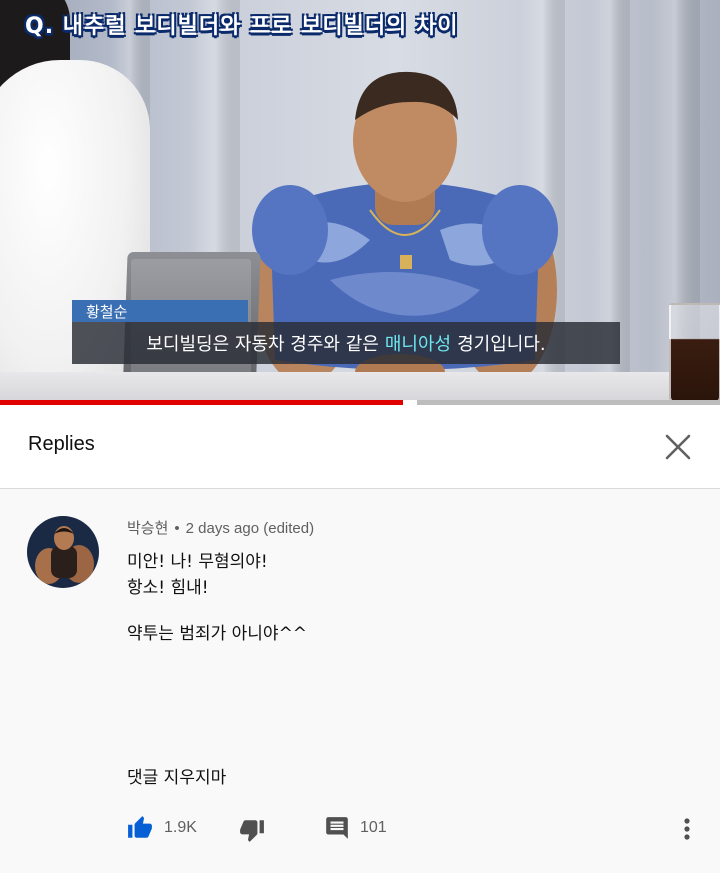 The image size is (720, 873). I want to click on dislike-button, so click(252, 830).